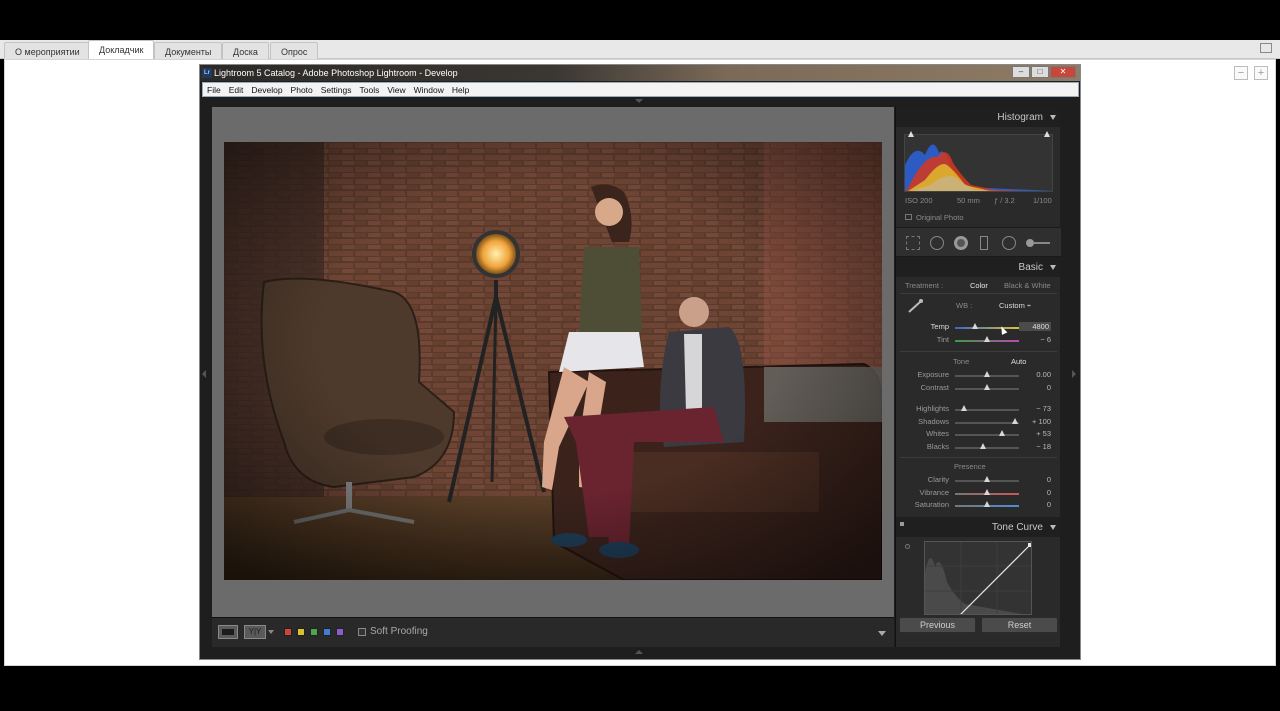 The width and height of the screenshot is (1280, 711). Describe the element at coordinates (987, 446) in the screenshot. I see `blacks-slider` at that location.